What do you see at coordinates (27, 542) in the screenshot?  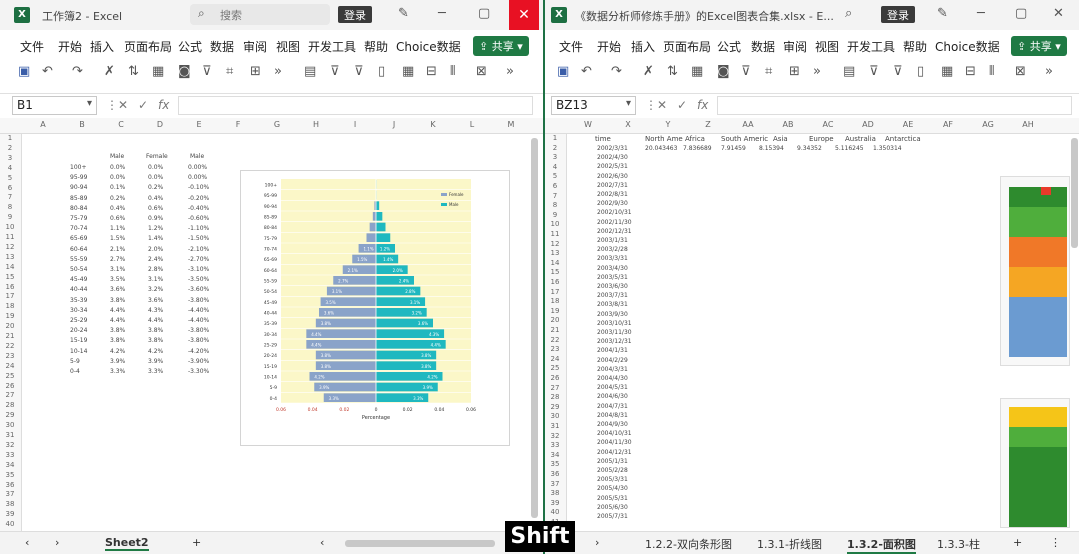 I see `tab-prev-arrow: ‹` at bounding box center [27, 542].